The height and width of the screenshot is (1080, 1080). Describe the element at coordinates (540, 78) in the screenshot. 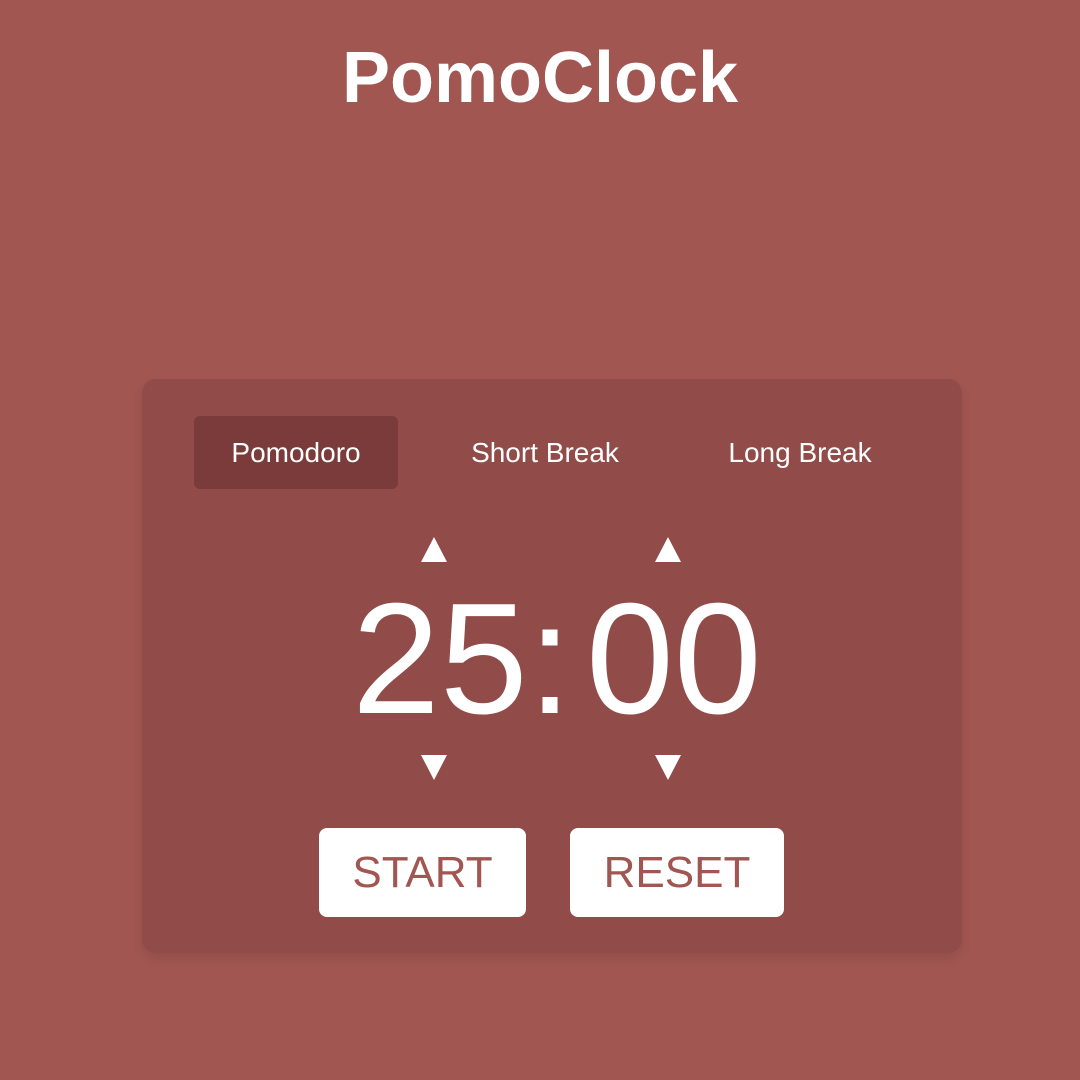

I see `app-title: PomoClock` at that location.